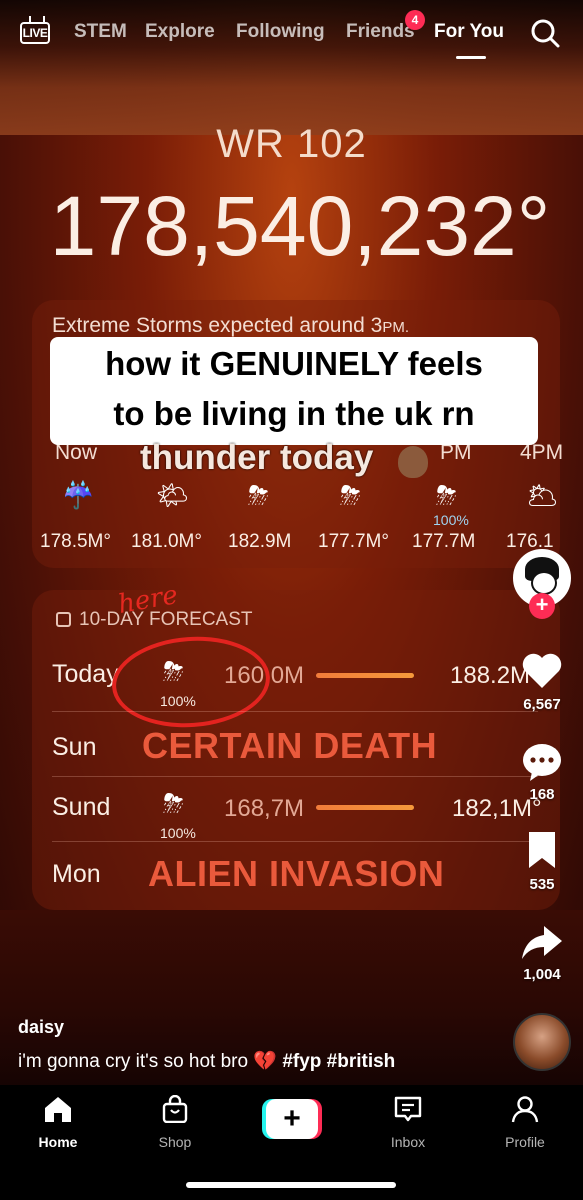 The height and width of the screenshot is (1200, 583). What do you see at coordinates (525, 1109) in the screenshot?
I see `profile-icon` at bounding box center [525, 1109].